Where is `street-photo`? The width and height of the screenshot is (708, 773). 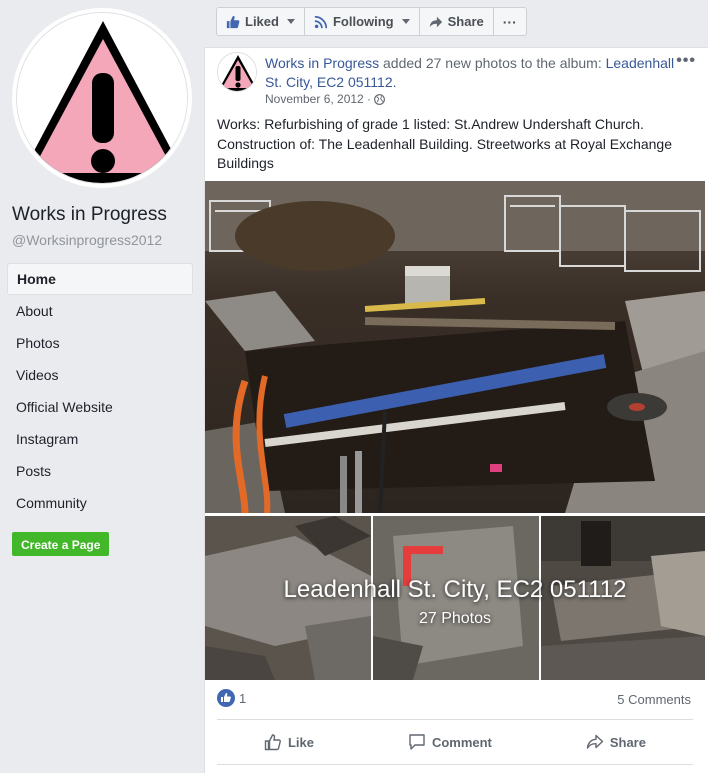 street-photo is located at coordinates (623, 598).